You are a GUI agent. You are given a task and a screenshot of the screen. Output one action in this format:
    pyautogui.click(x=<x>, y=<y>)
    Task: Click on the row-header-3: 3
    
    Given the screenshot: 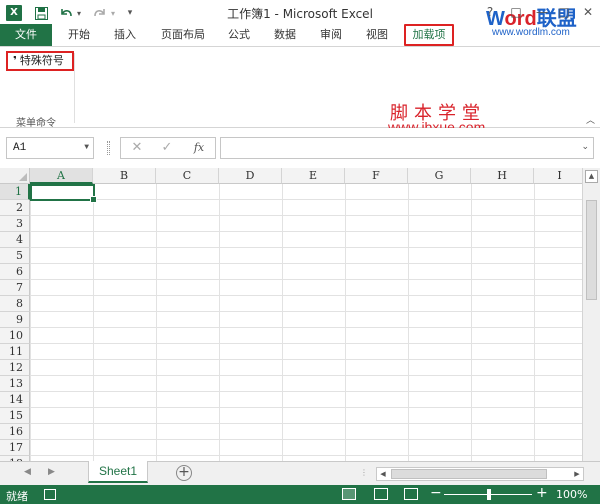 What is the action you would take?
    pyautogui.click(x=15, y=224)
    